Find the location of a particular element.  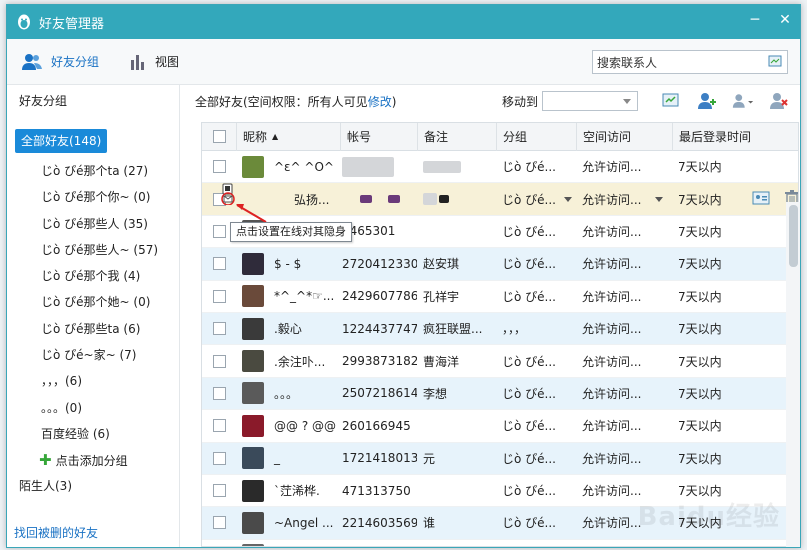

sidebar-group-item: じò ぴé那些ta (6) is located at coordinates (93, 329).